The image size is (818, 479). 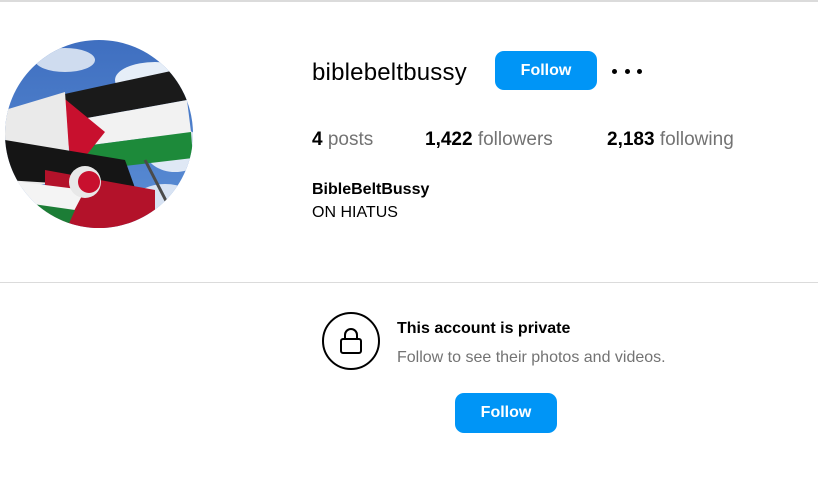 I want to click on posts-stat: 4 posts, so click(x=342, y=140).